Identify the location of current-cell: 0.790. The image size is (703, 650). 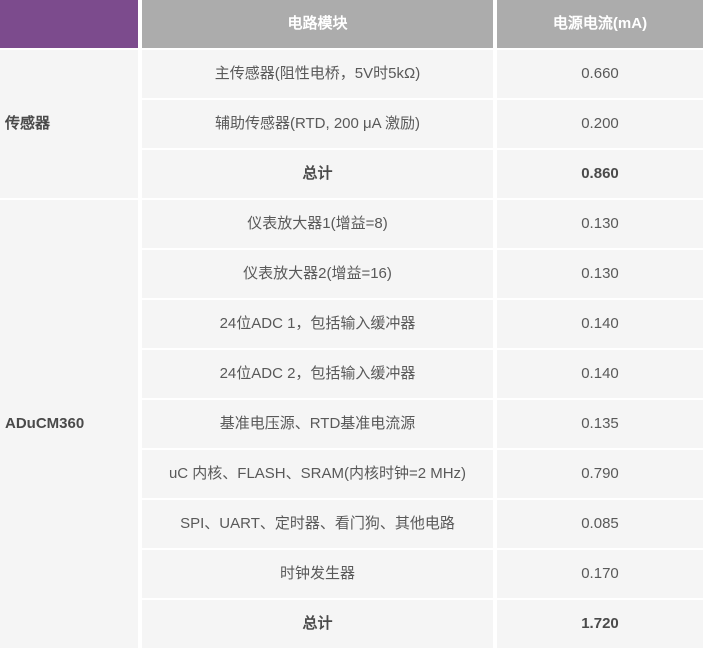
(600, 474).